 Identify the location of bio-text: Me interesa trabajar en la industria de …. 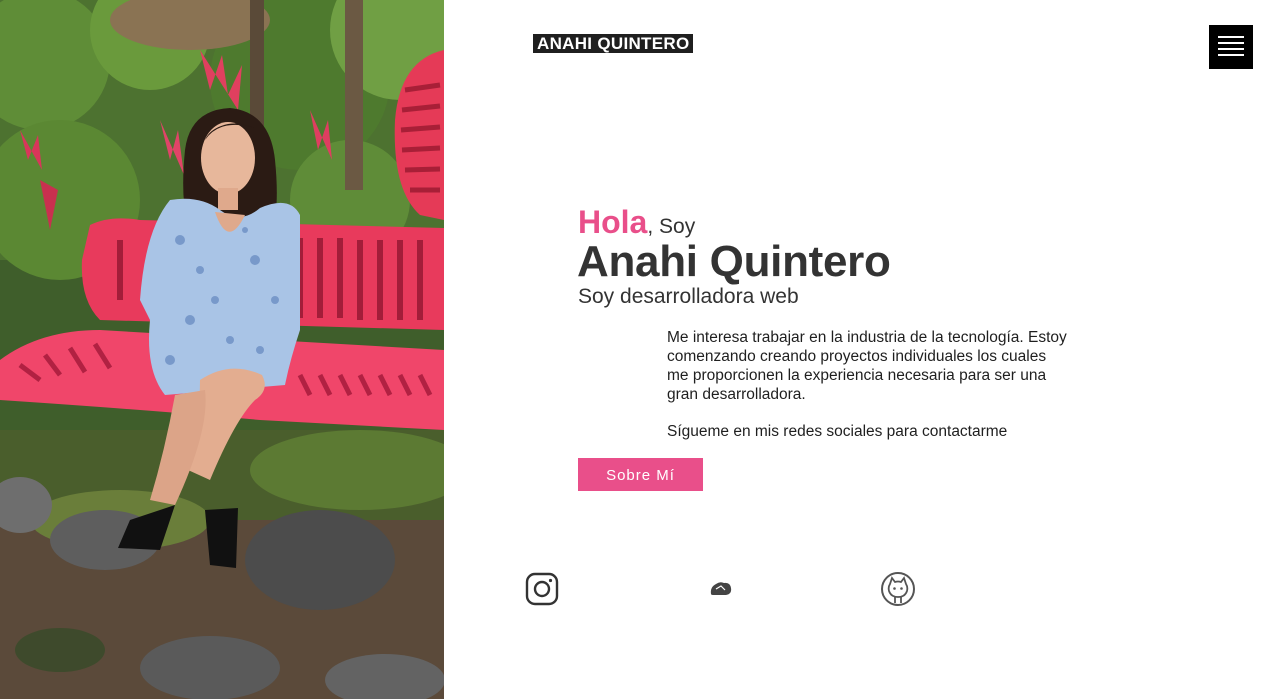
(867, 366).